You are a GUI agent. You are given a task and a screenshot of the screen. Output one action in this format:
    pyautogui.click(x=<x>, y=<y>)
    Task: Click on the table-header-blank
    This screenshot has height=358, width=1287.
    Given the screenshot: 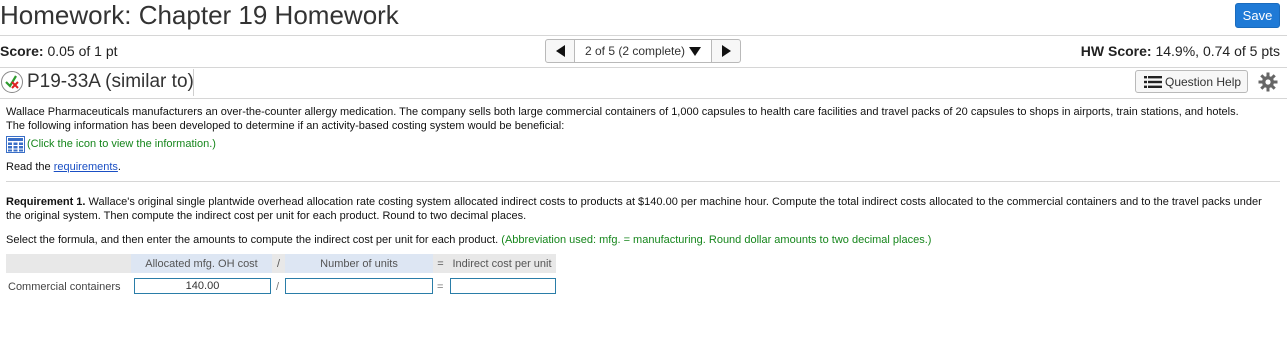 What is the action you would take?
    pyautogui.click(x=68, y=263)
    